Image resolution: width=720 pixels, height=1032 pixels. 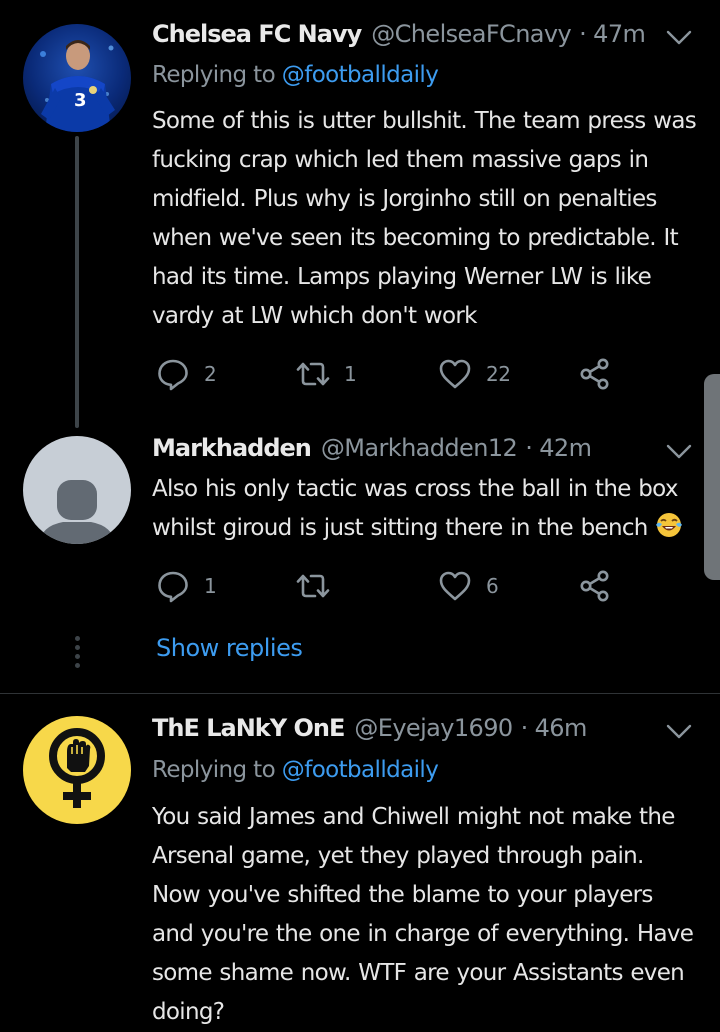 What do you see at coordinates (391, 374) in the screenshot?
I see `action-bar: 2 1 22` at bounding box center [391, 374].